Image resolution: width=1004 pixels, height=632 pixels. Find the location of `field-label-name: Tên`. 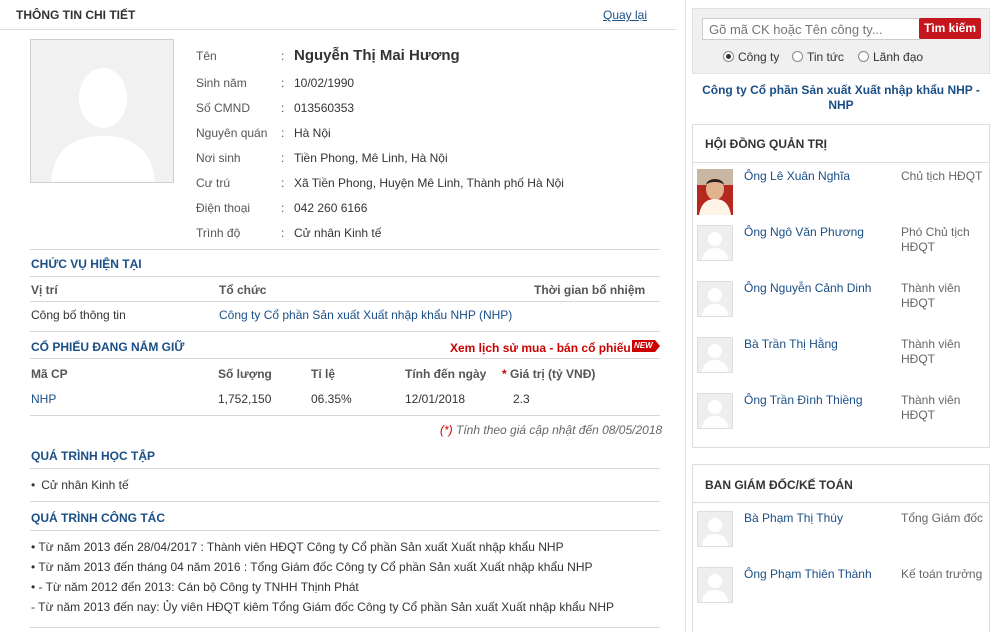

field-label-name: Tên is located at coordinates (206, 56).